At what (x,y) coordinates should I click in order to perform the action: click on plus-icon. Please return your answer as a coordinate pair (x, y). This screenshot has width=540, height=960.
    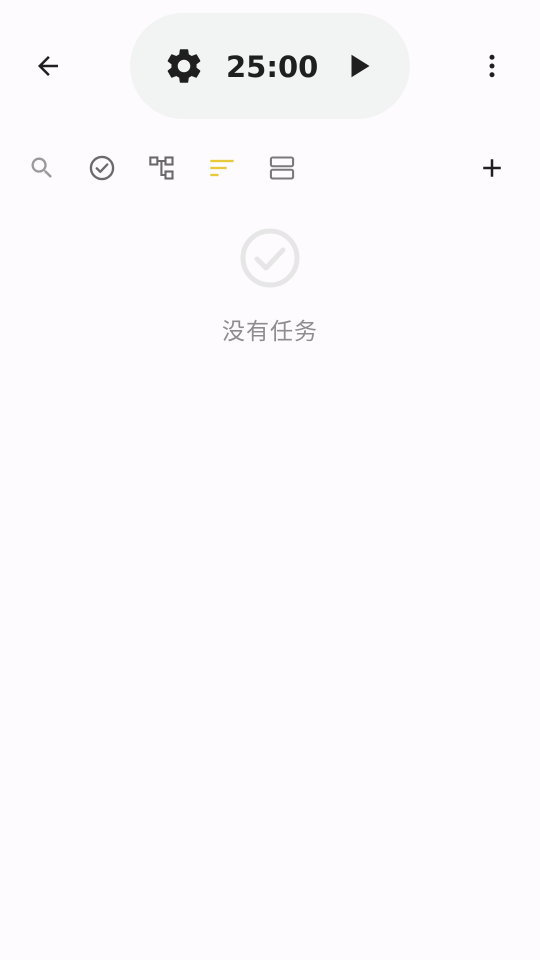
    Looking at the image, I should click on (492, 168).